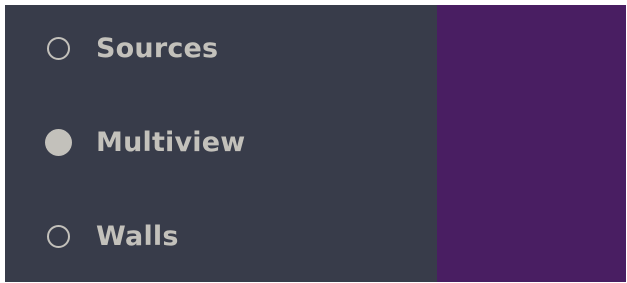 The height and width of the screenshot is (283, 627). What do you see at coordinates (58, 142) in the screenshot?
I see `radio-checked-icon` at bounding box center [58, 142].